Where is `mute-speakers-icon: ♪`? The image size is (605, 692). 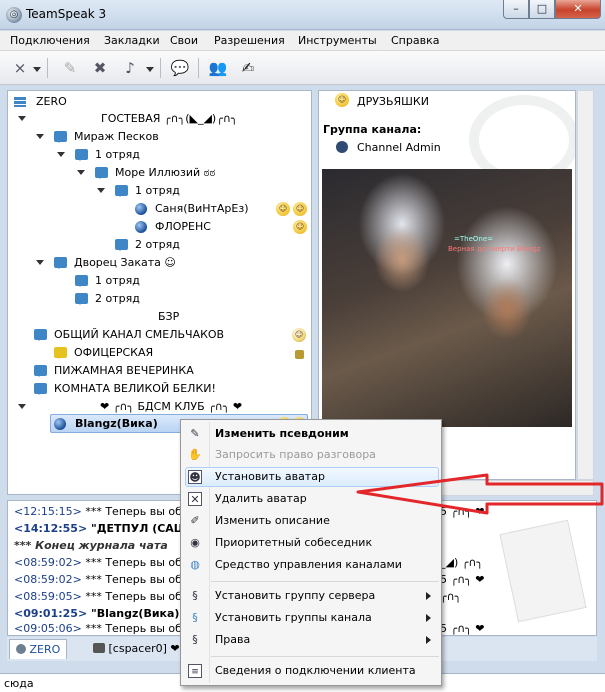
mute-speakers-icon: ♪ is located at coordinates (130, 68).